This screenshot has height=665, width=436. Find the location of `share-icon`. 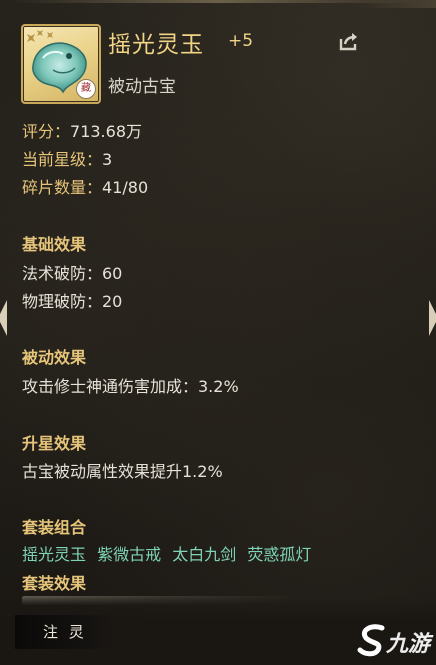

share-icon is located at coordinates (348, 42).